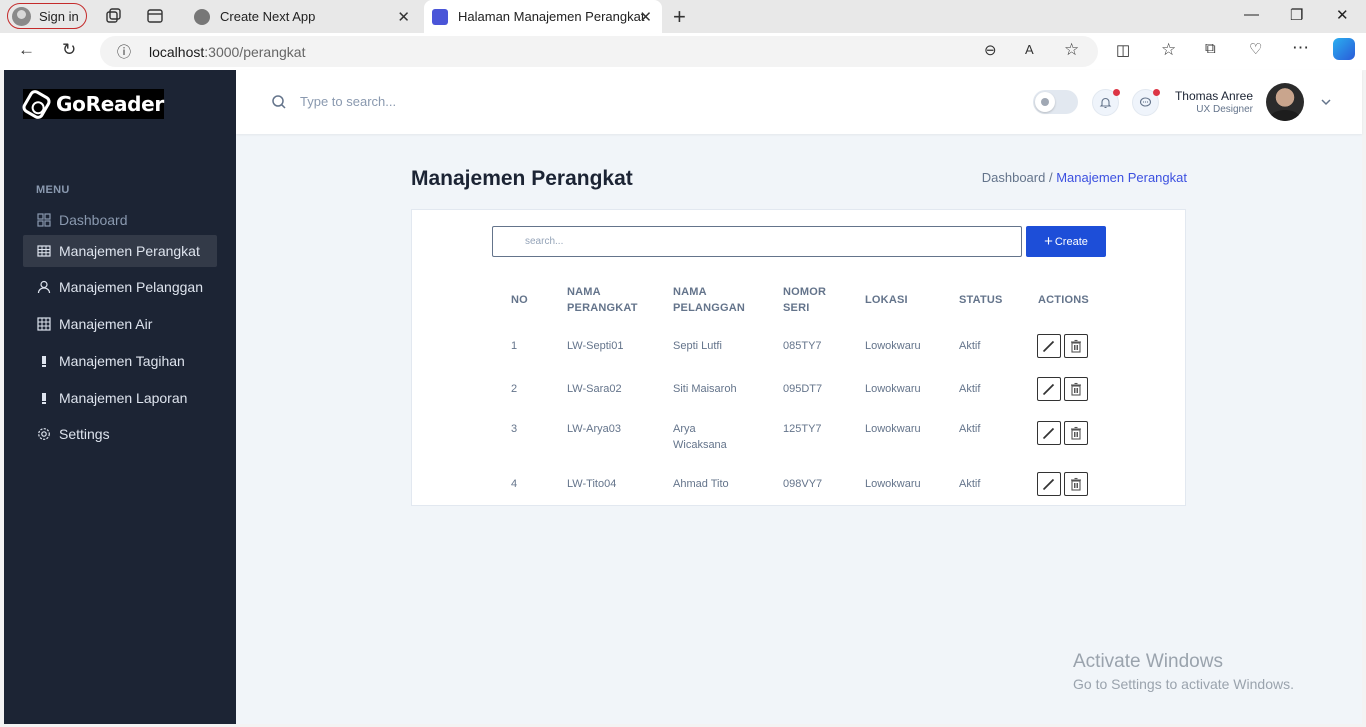 Image resolution: width=1366 pixels, height=727 pixels. Describe the element at coordinates (110, 104) in the screenshot. I see `brand-name: GoReader` at that location.